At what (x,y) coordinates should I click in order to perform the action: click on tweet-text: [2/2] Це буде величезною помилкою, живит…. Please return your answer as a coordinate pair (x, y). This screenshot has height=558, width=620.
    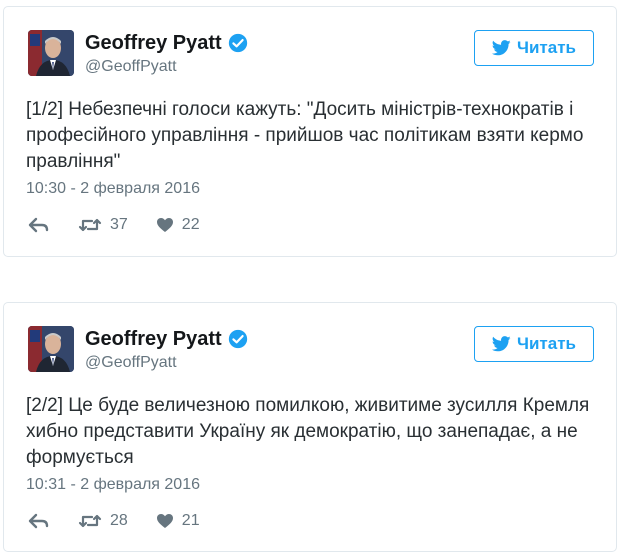
    Looking at the image, I should click on (308, 431).